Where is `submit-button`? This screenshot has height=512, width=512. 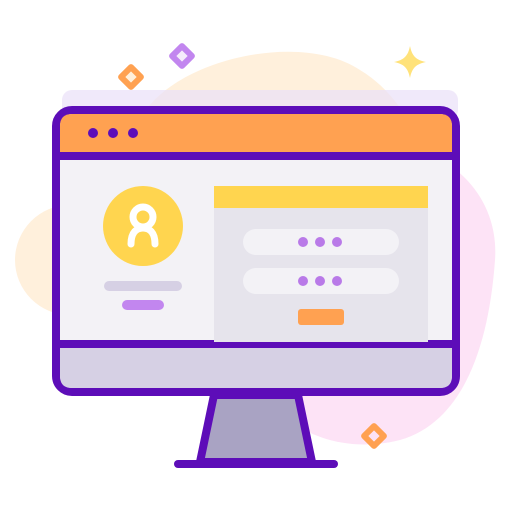 submit-button is located at coordinates (321, 317).